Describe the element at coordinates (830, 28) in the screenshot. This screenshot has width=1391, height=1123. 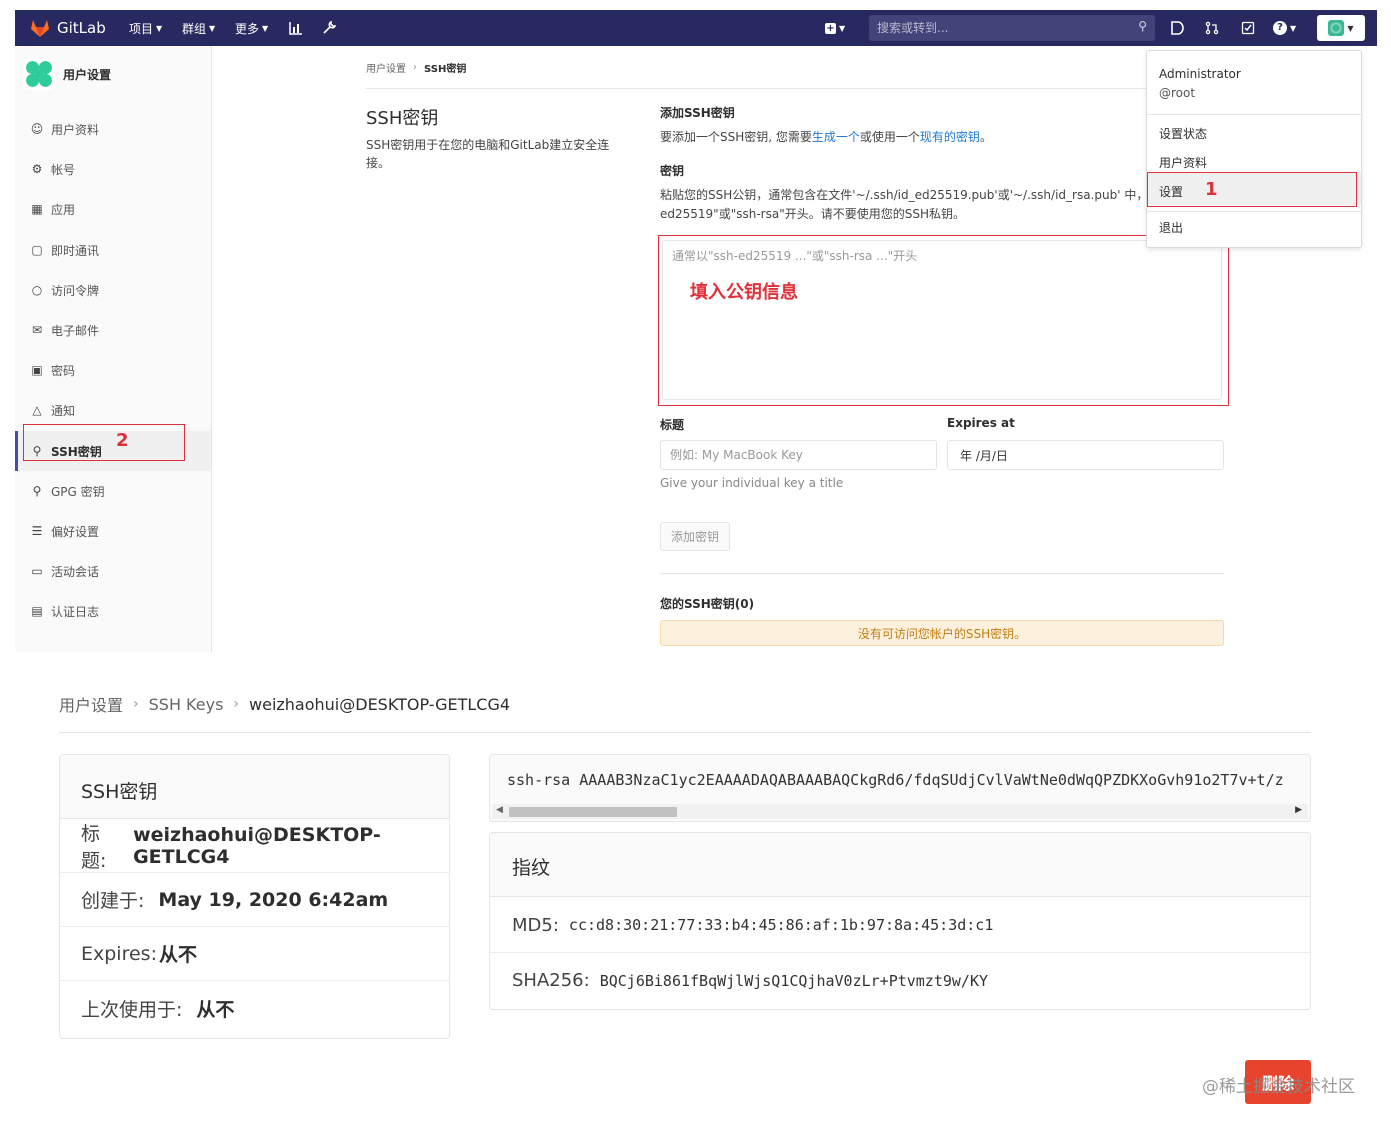
I see `plus-square-icon: +` at that location.